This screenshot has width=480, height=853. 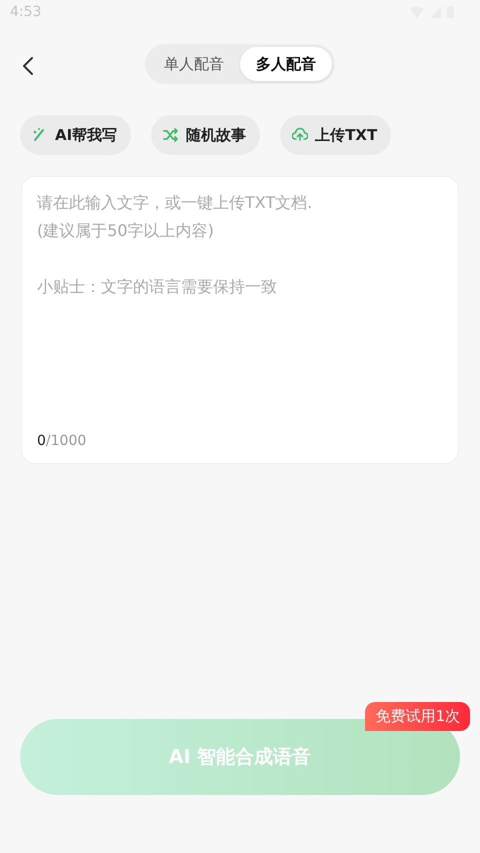 What do you see at coordinates (286, 64) in the screenshot?
I see `tab: 多人配音` at bounding box center [286, 64].